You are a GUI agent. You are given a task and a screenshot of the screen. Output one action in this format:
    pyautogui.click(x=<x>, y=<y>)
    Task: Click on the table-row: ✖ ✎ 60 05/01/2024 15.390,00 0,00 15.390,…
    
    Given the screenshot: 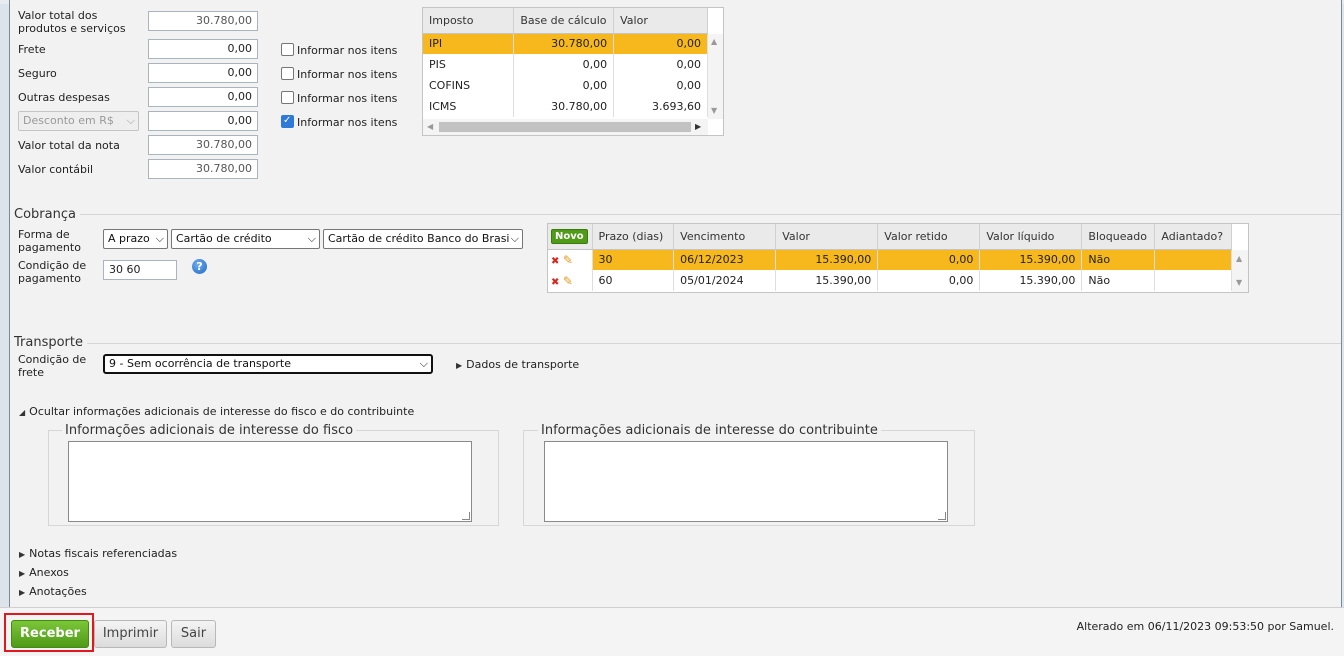 What is the action you would take?
    pyautogui.click(x=890, y=280)
    